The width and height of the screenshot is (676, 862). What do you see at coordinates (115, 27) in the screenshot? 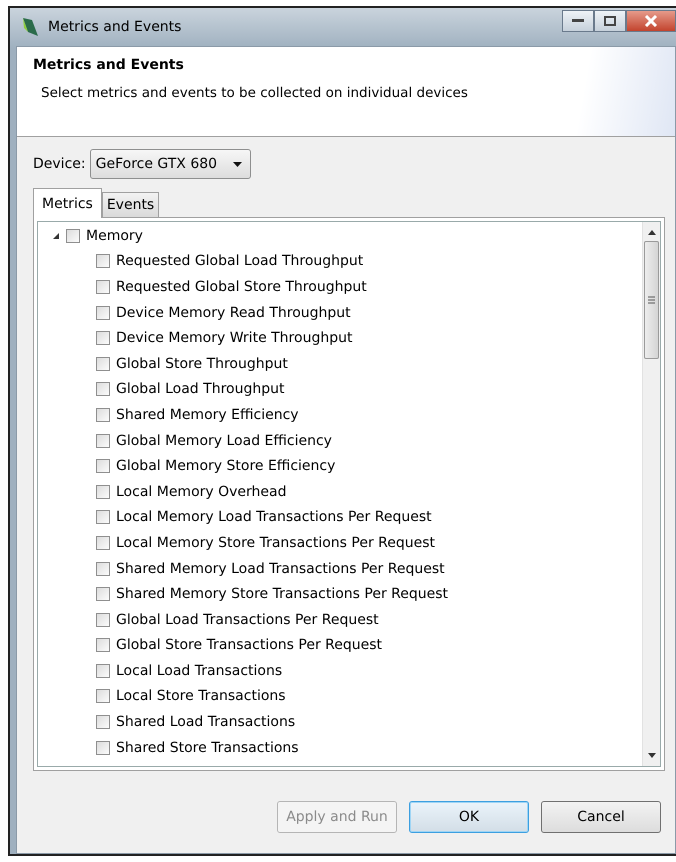
I see `window-title: Metrics and Events` at bounding box center [115, 27].